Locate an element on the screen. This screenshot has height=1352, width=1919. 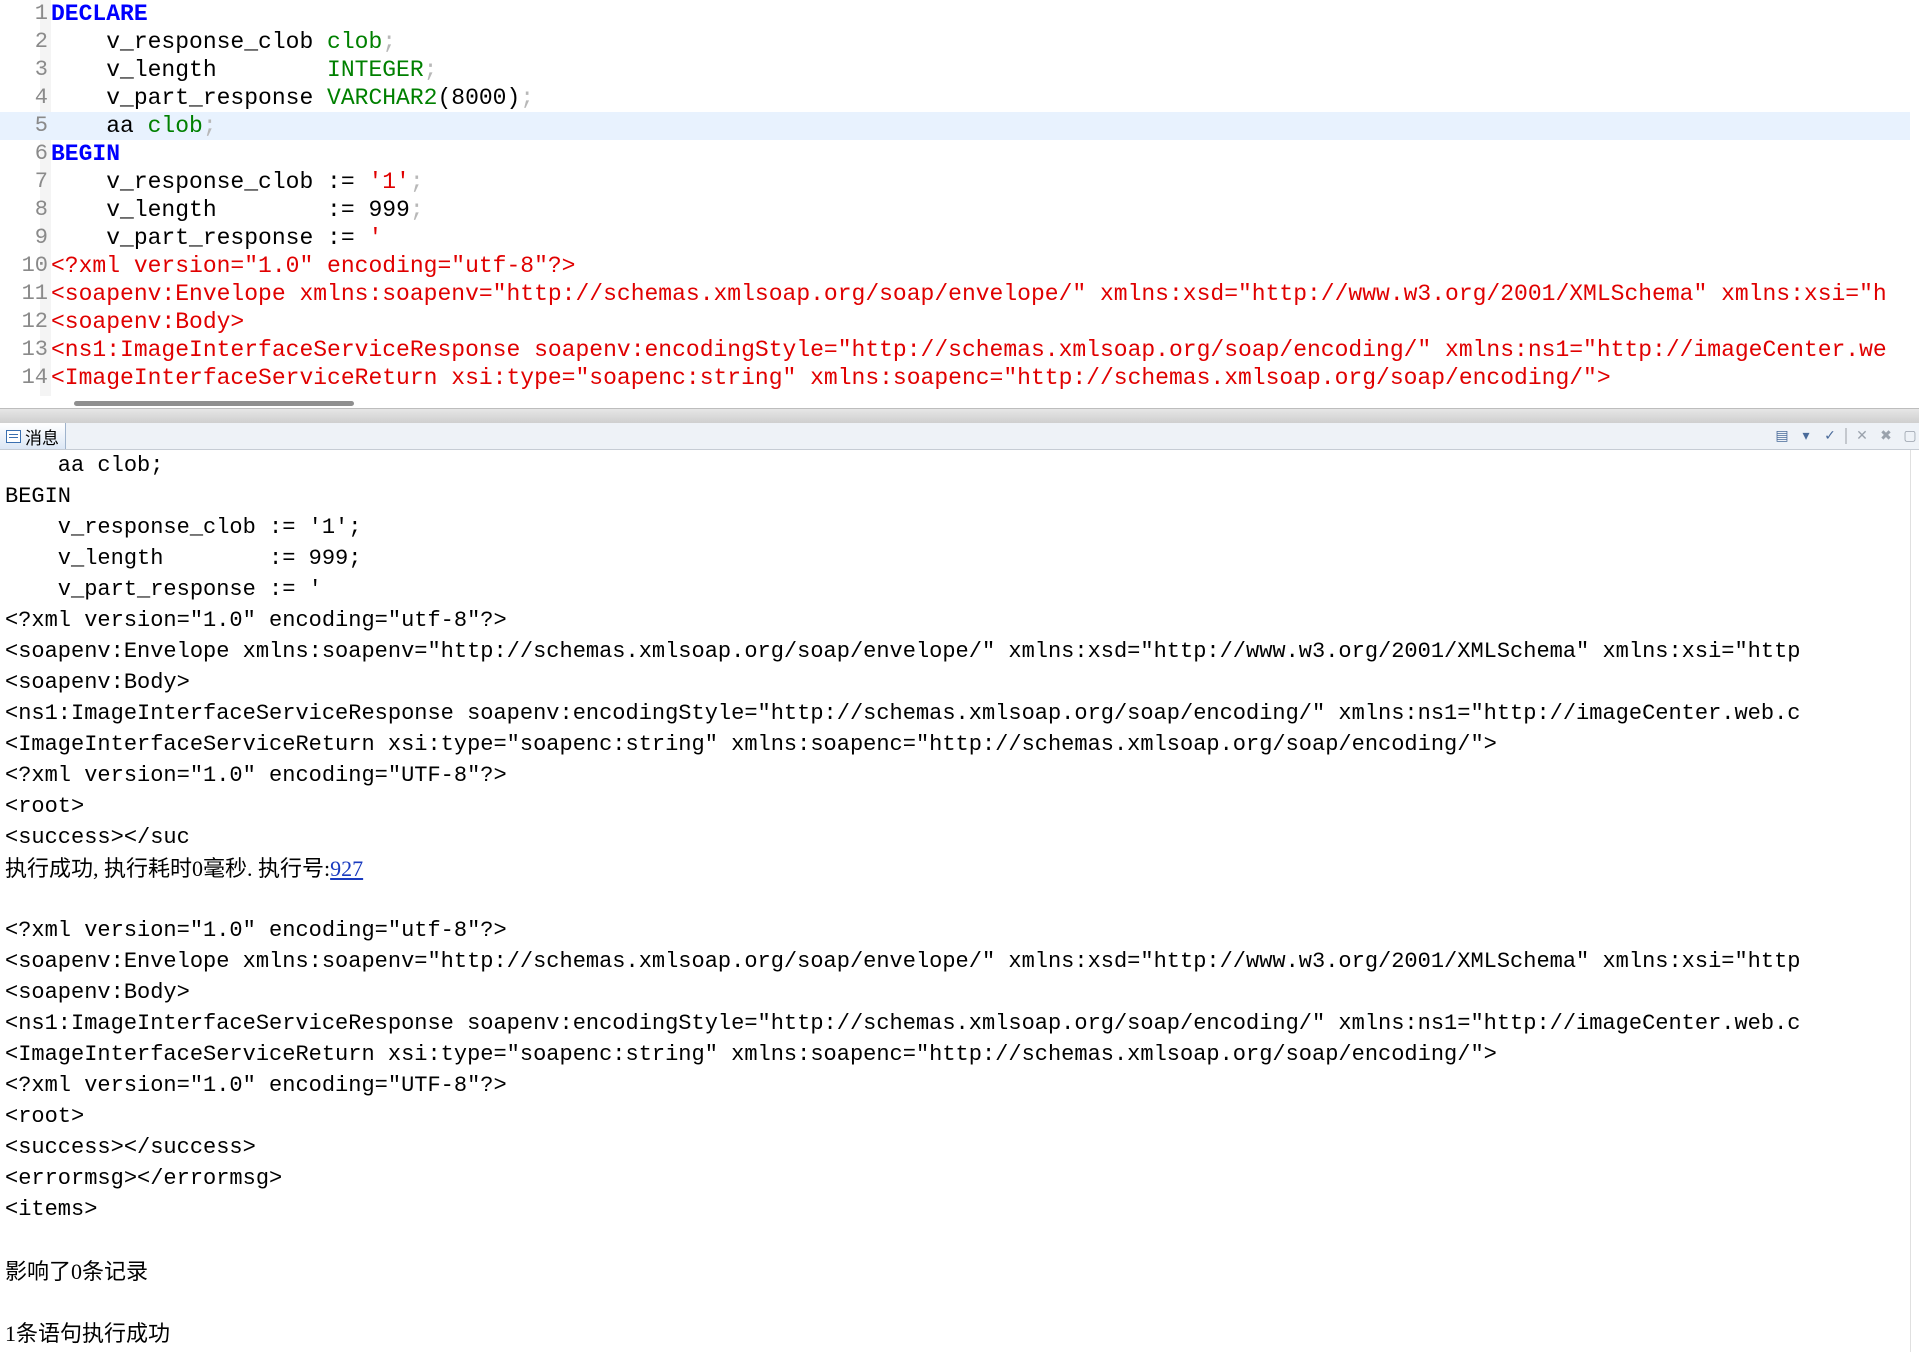
message-text: <errormsg></errormsg> is located at coordinates (144, 1178).